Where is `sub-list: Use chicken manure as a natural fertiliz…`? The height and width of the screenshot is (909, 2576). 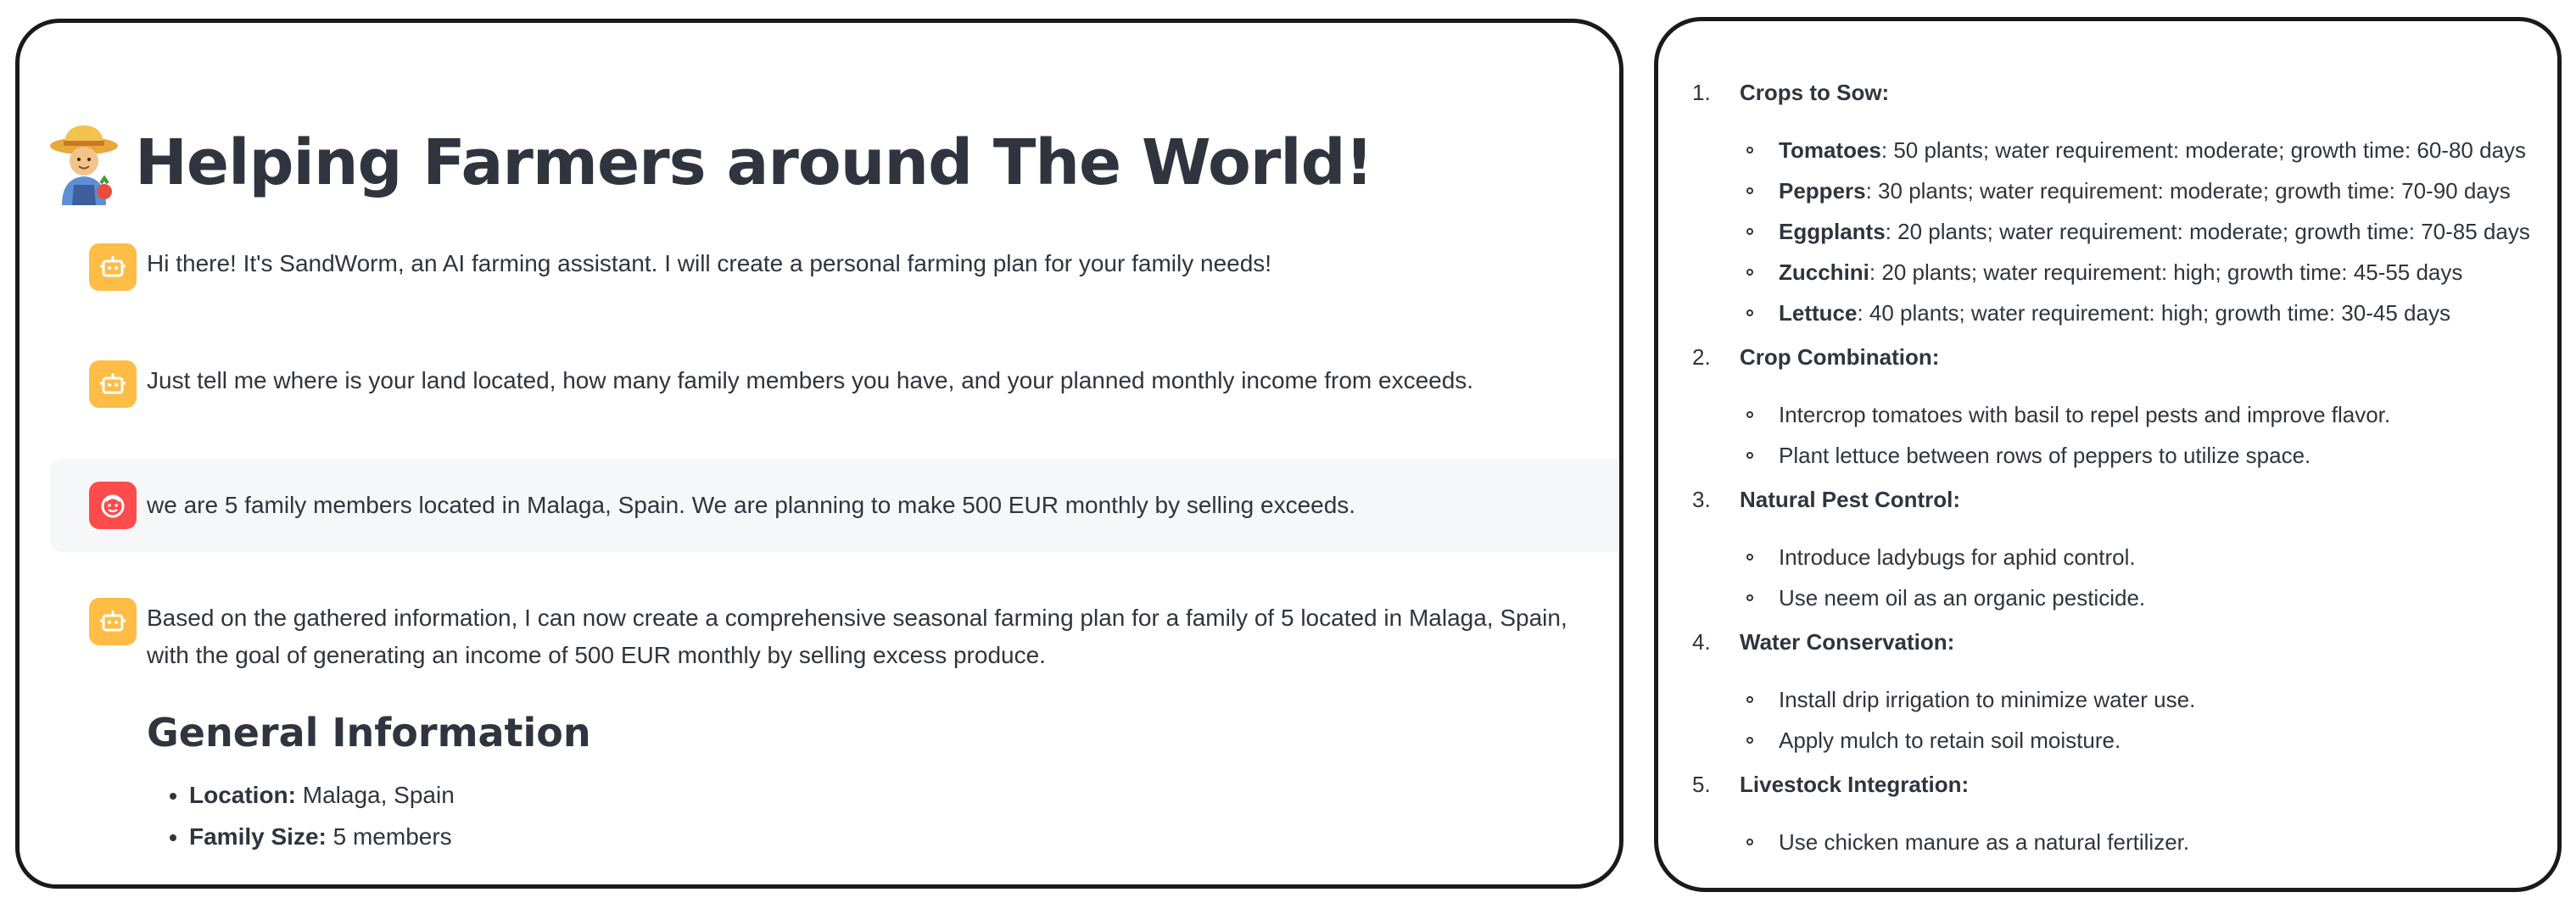 sub-list: Use chicken manure as a natural fertiliz… is located at coordinates (2111, 842).